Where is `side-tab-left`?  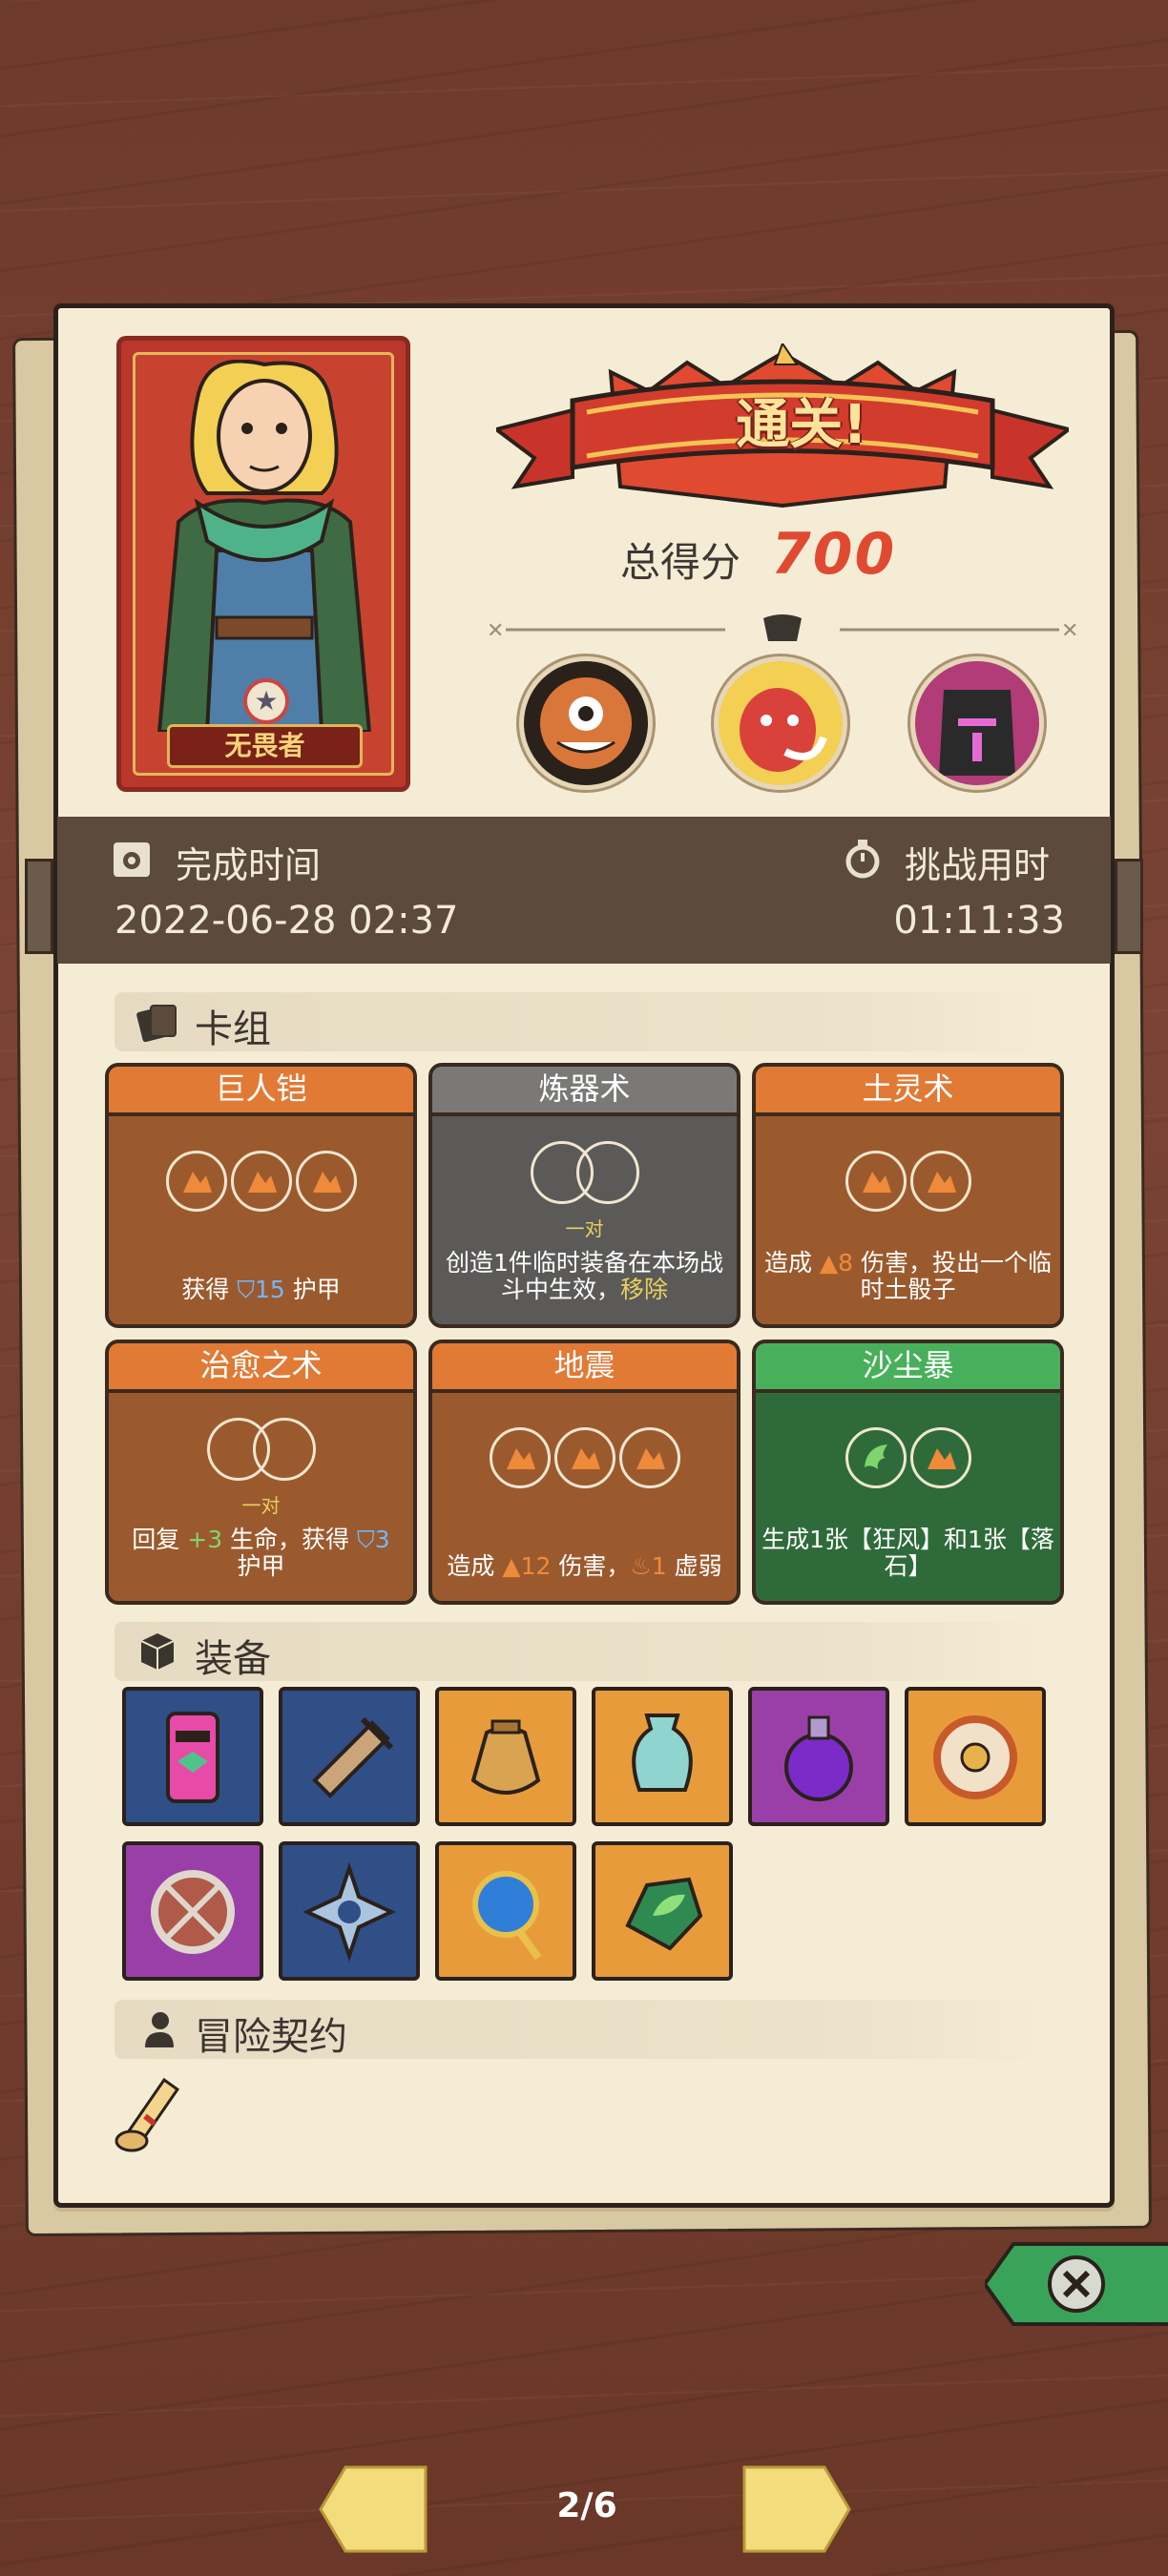
side-tab-left is located at coordinates (39, 906).